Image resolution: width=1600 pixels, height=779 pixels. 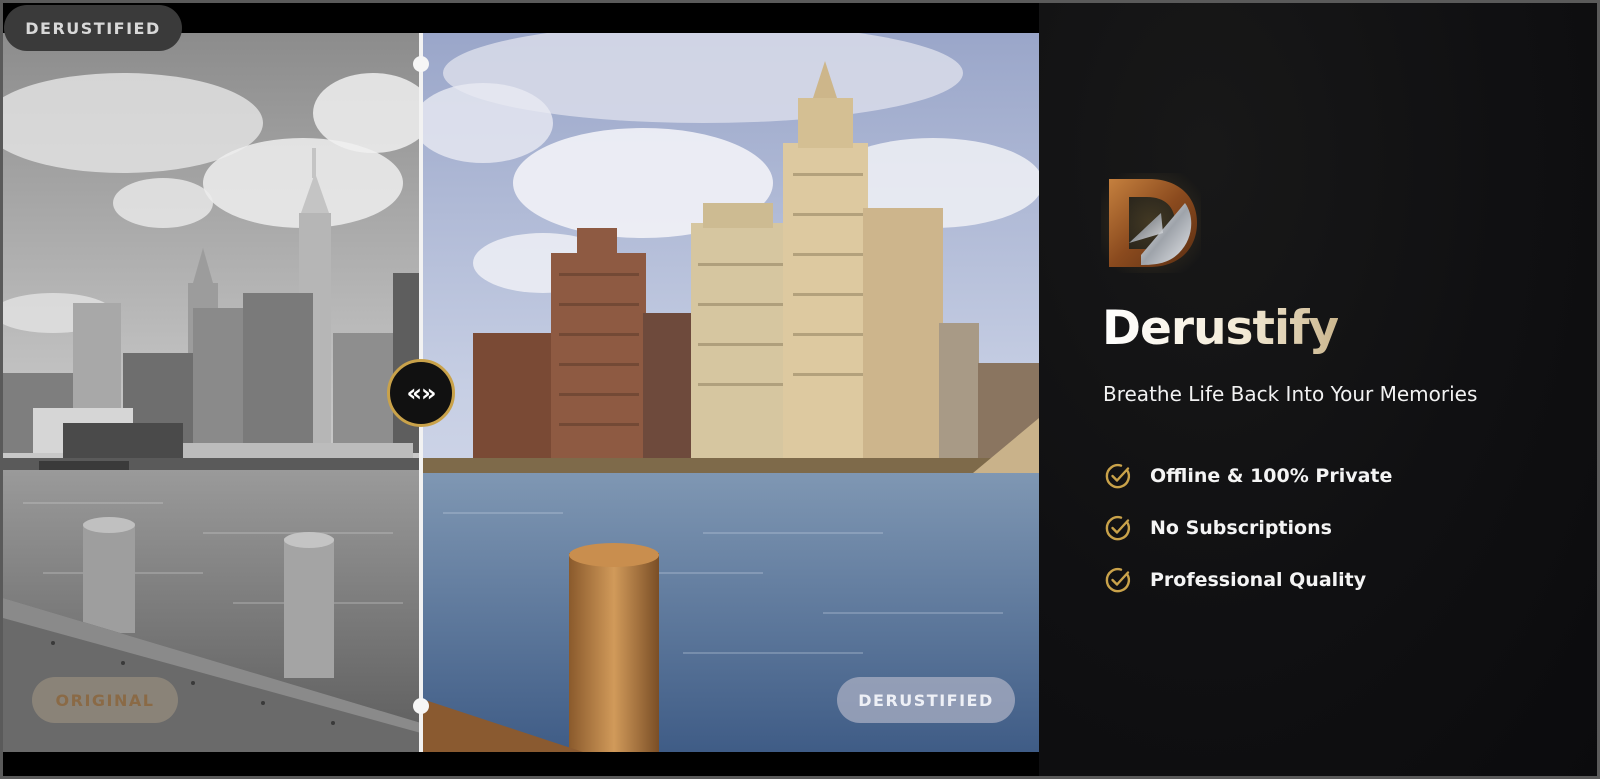 I want to click on derustified-label-badge: DERUSTIFIED, so click(x=926, y=700).